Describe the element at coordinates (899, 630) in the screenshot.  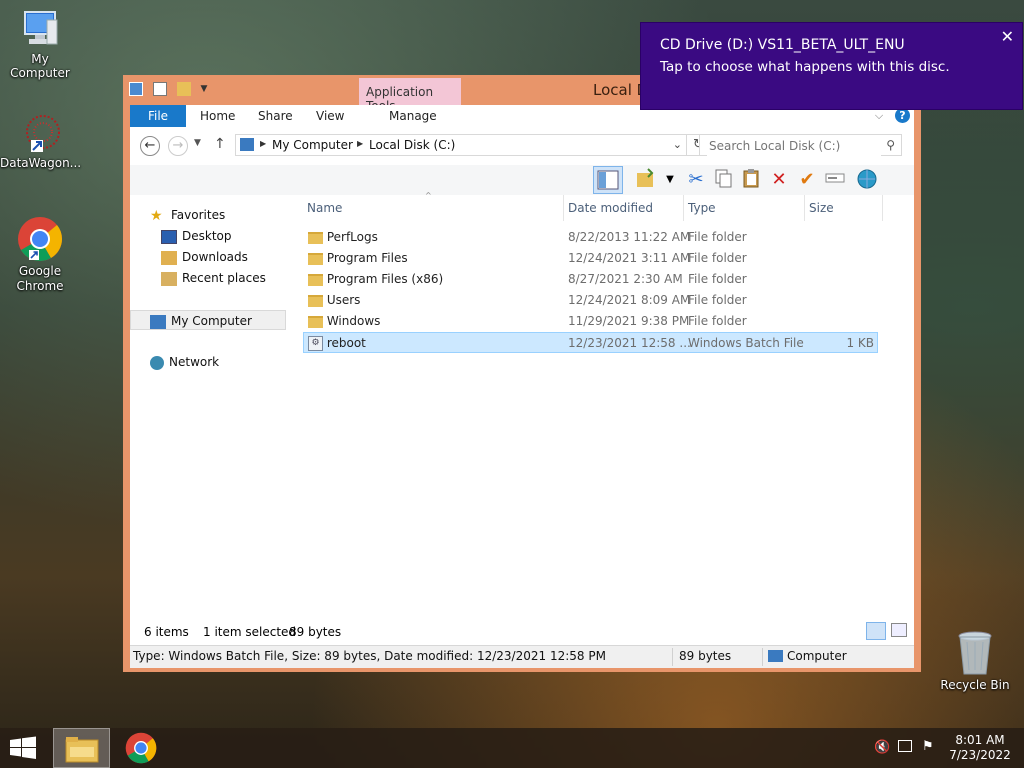
I see `large-icons-view-icon` at that location.